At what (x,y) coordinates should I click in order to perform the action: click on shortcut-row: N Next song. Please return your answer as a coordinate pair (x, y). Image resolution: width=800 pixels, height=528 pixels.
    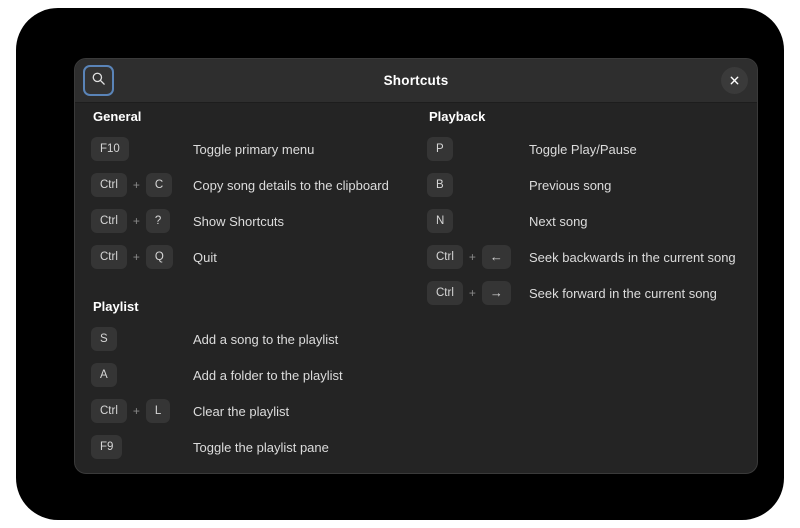
    Looking at the image, I should click on (587, 221).